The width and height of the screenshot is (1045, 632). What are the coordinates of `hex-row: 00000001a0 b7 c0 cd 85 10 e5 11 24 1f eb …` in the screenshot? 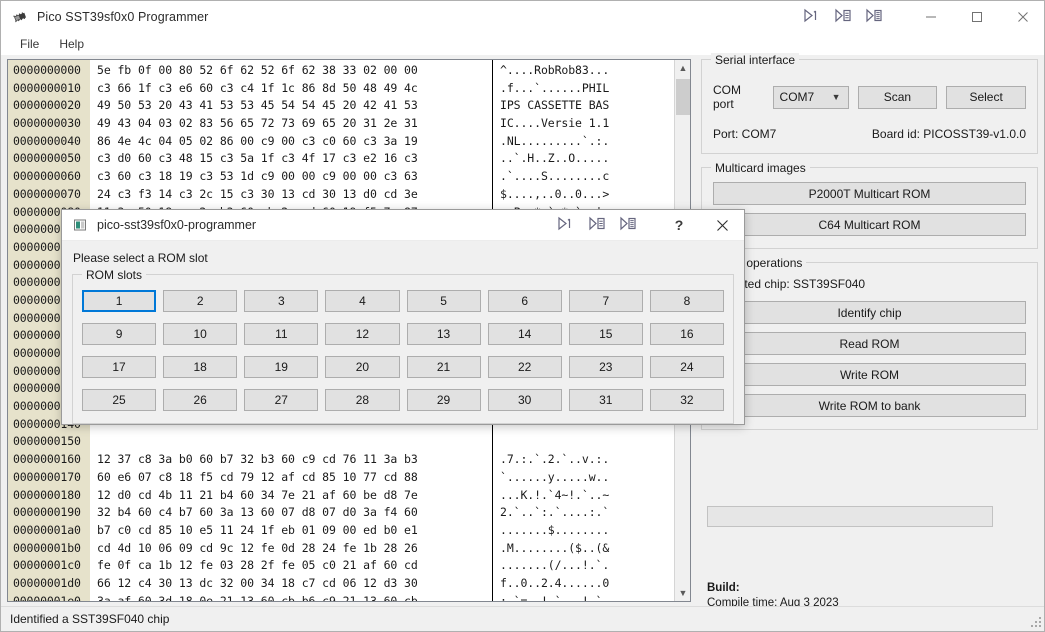 It's located at (341, 531).